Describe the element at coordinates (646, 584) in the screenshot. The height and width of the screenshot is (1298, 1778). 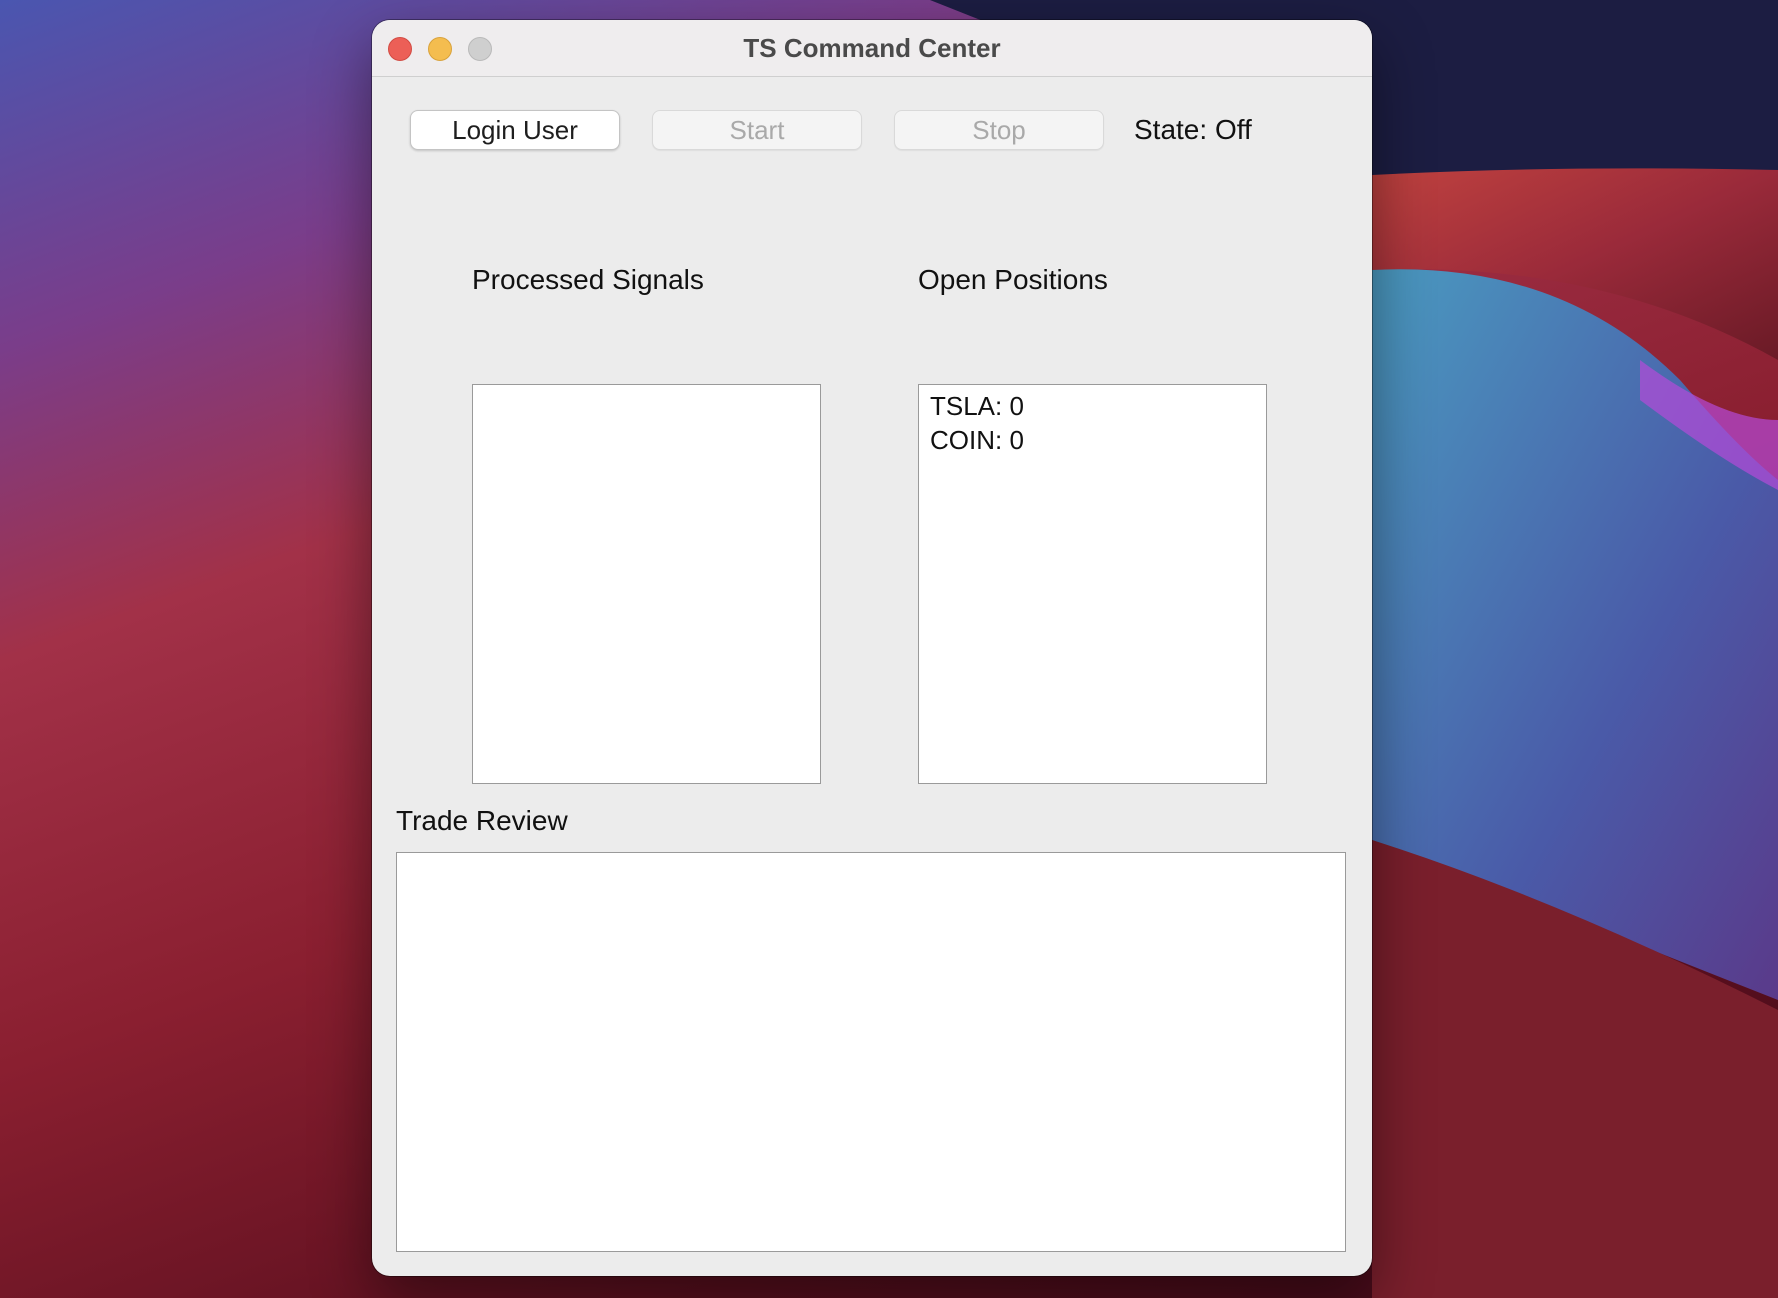
I see `processed-signals-list` at that location.